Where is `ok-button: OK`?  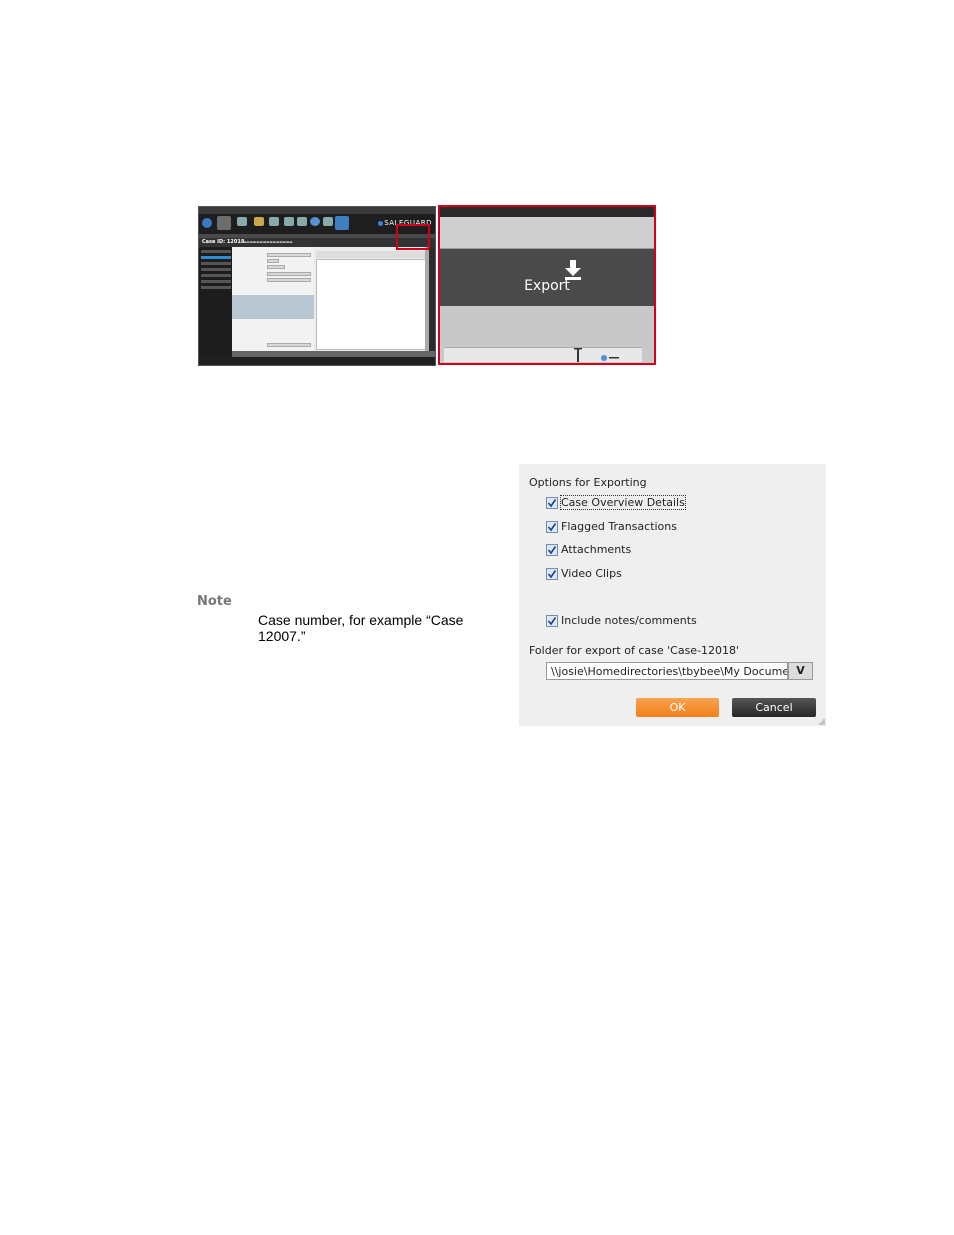
ok-button: OK is located at coordinates (677, 707).